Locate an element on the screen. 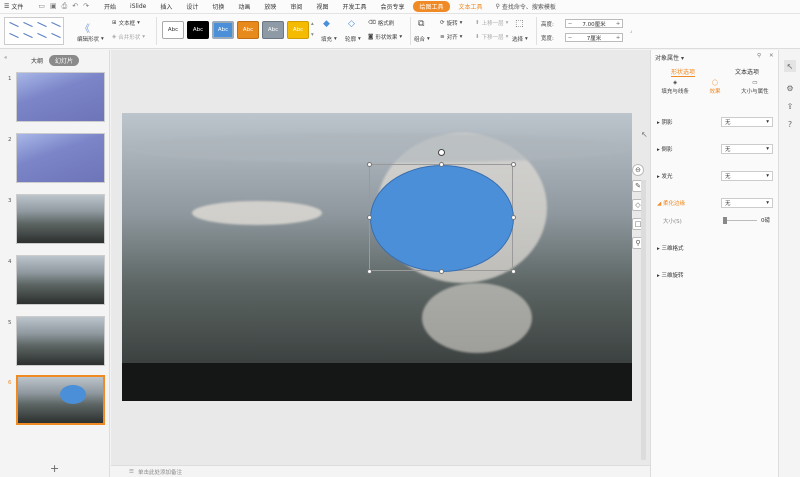 The image size is (800, 477). size-dialog-icon: ⌟ is located at coordinates (631, 31).